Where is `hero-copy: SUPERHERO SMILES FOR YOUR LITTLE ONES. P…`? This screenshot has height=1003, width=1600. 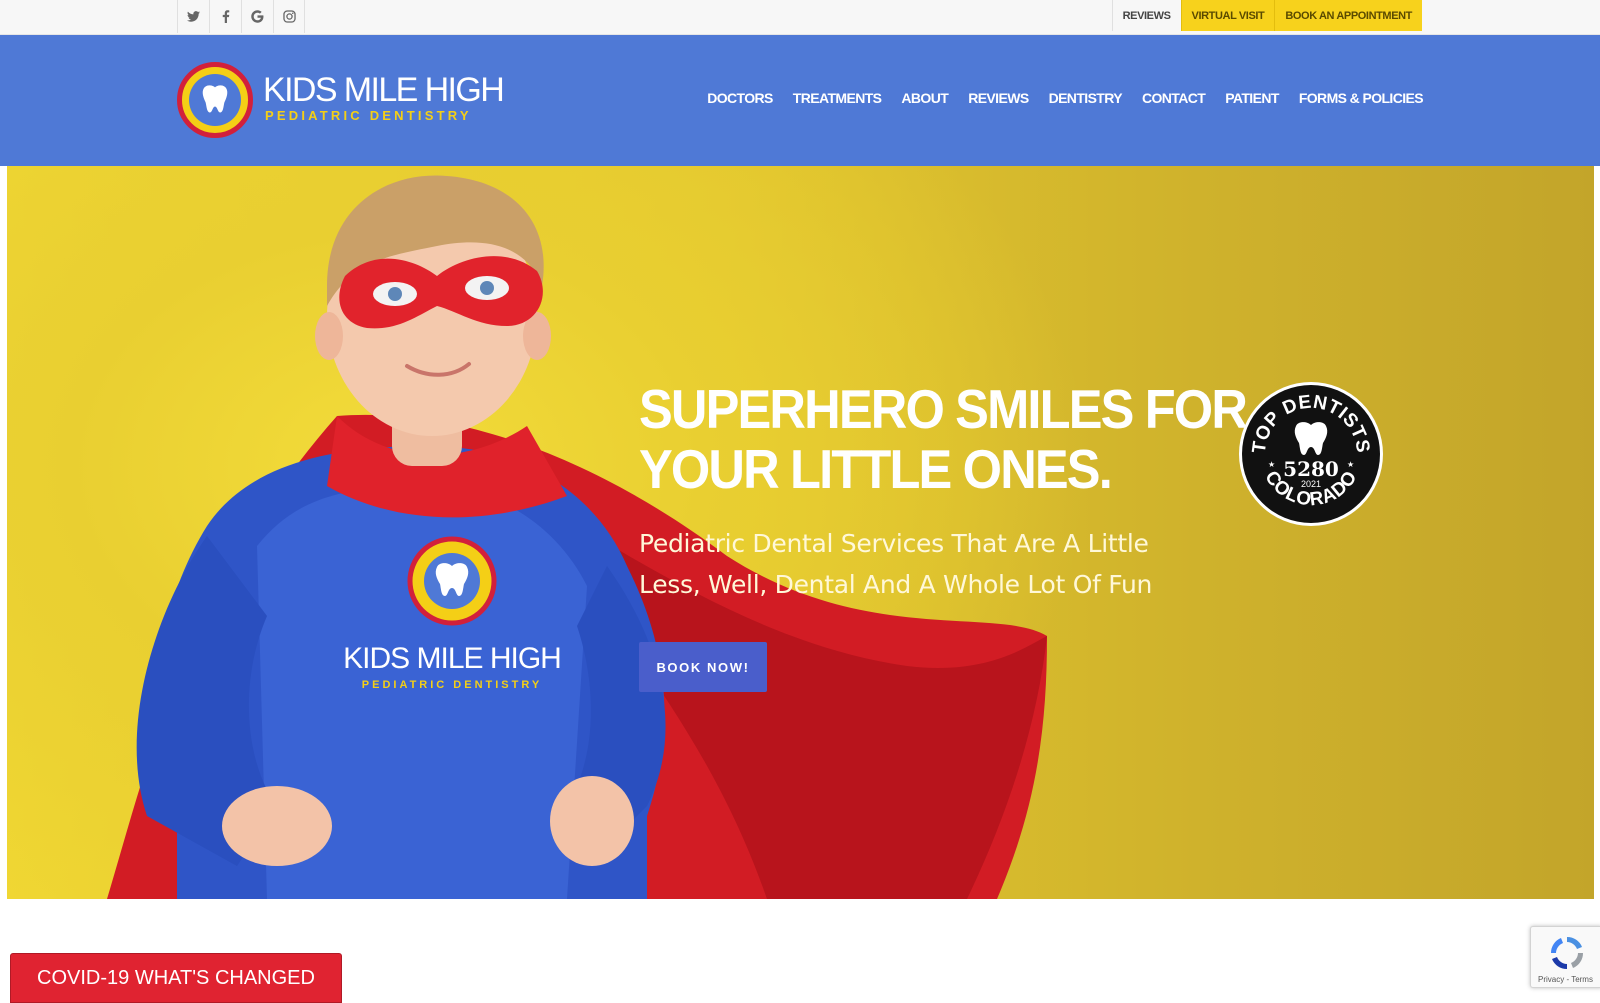 hero-copy: SUPERHERO SMILES FOR YOUR LITTLE ONES. P… is located at coordinates (943, 491).